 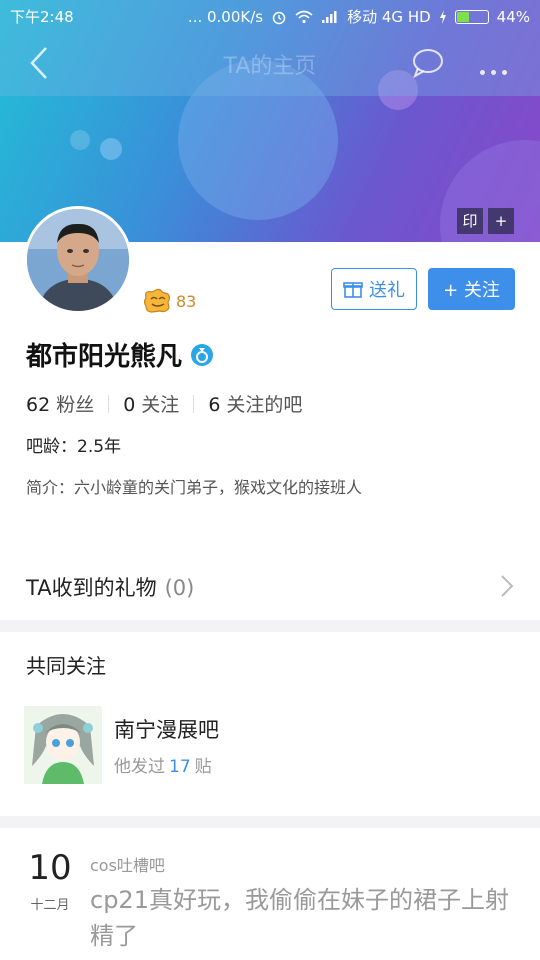 I want to click on avatar-photo, so click(x=78, y=260).